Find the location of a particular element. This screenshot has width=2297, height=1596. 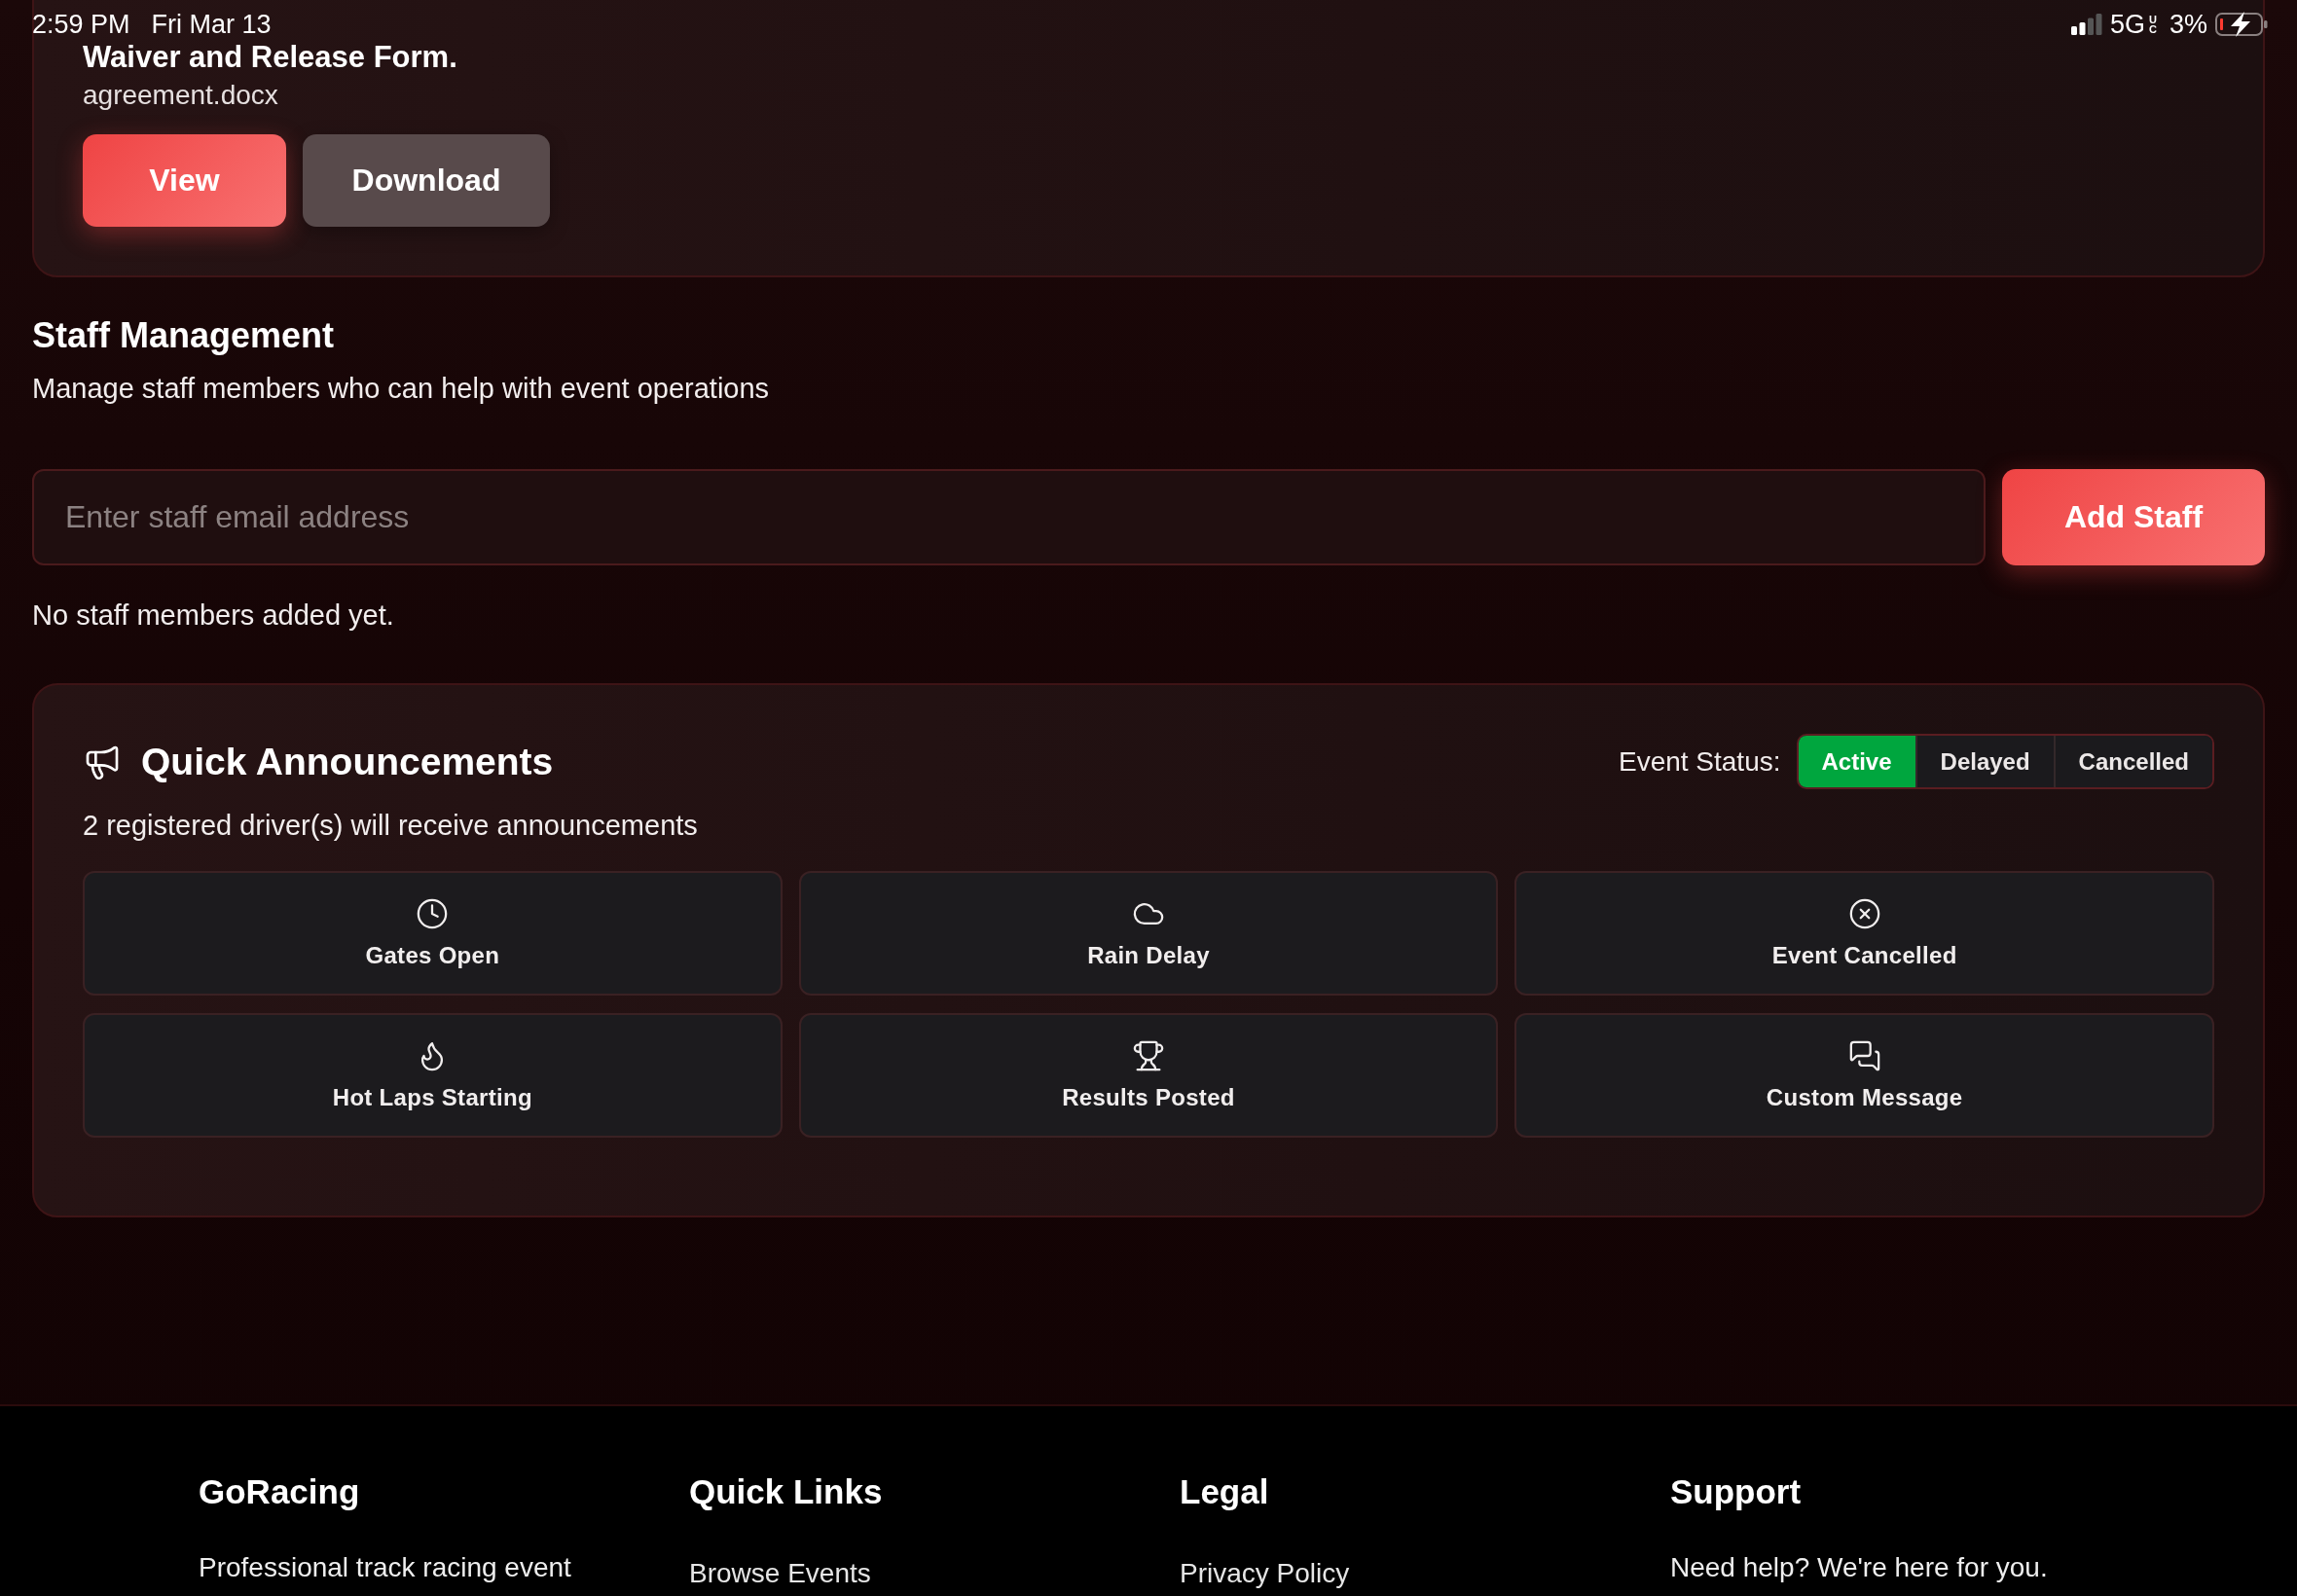

chat-bubbles-icon is located at coordinates (1864, 1056).